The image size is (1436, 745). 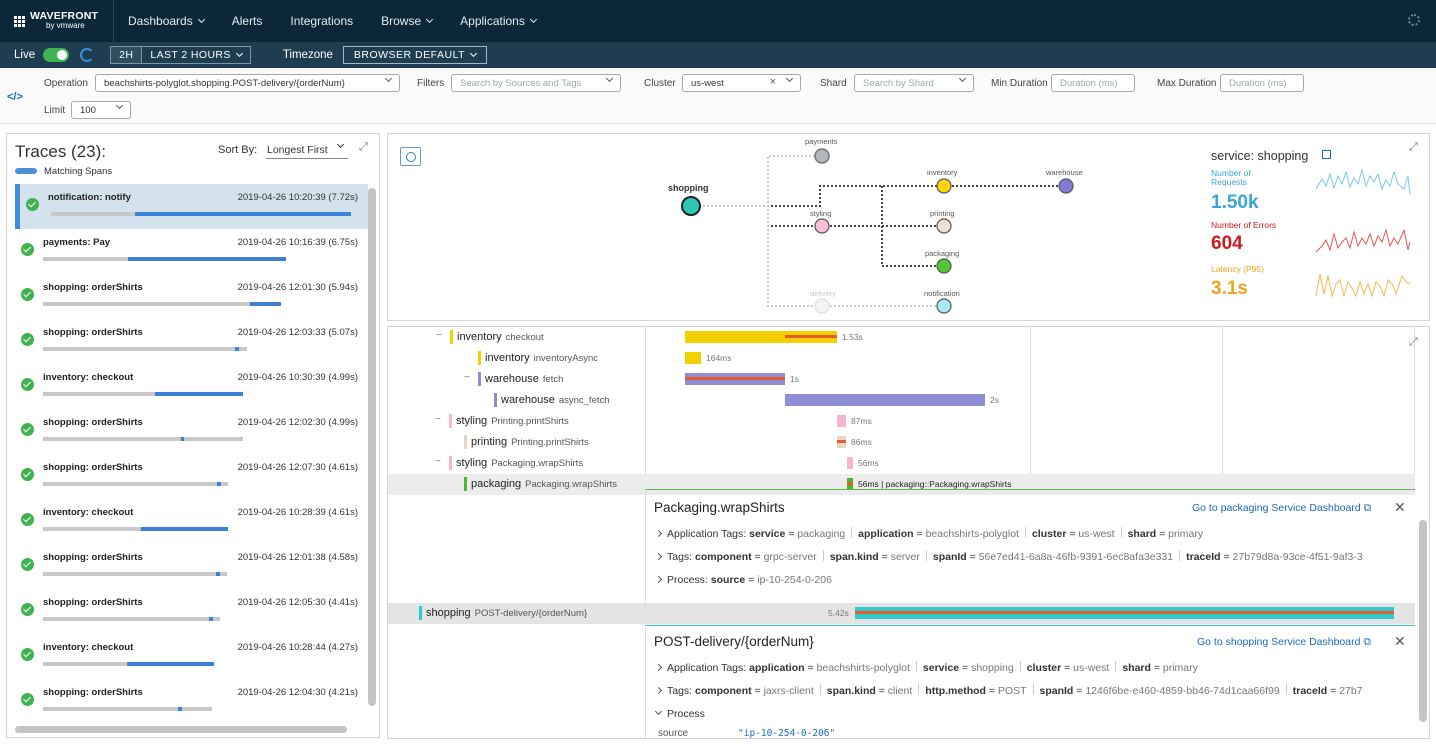 I want to click on tag-value: primary, so click(x=1186, y=534).